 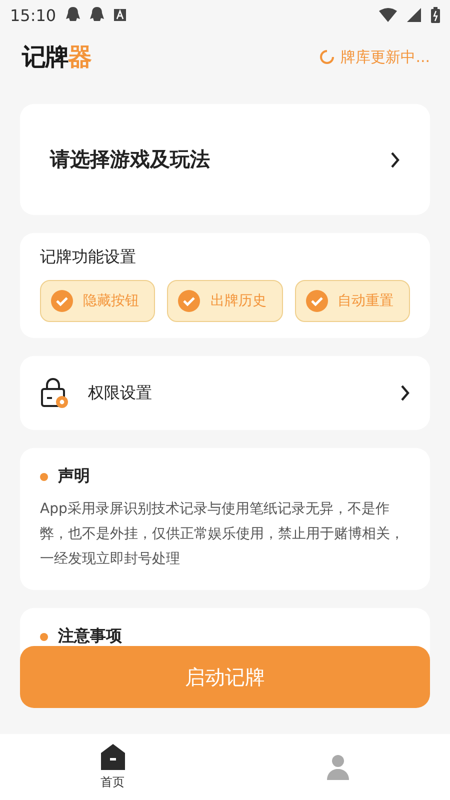 What do you see at coordinates (55, 393) in the screenshot?
I see `lock-gear-icon` at bounding box center [55, 393].